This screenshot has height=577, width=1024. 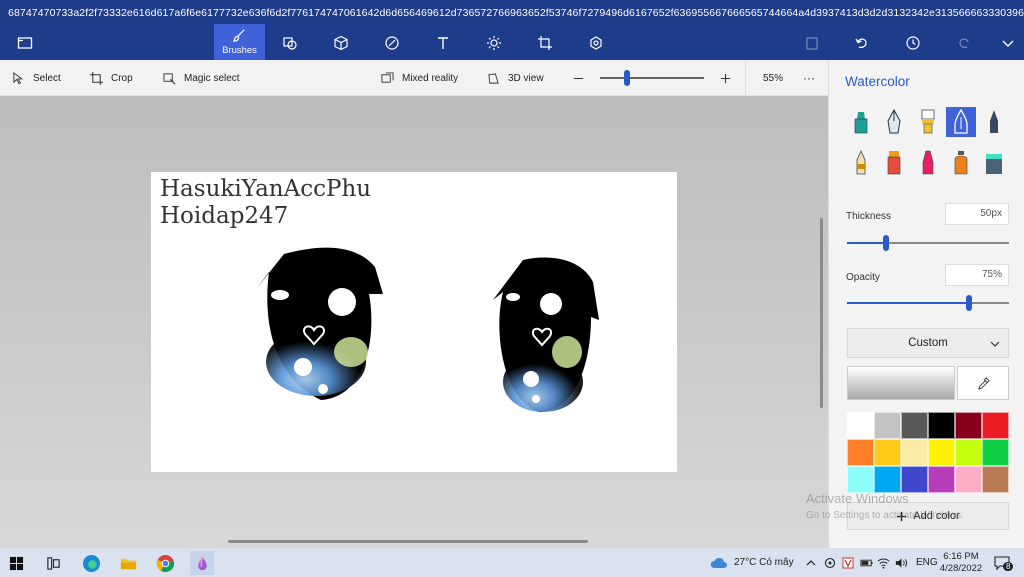 I want to click on history-icon, so click(x=913, y=43).